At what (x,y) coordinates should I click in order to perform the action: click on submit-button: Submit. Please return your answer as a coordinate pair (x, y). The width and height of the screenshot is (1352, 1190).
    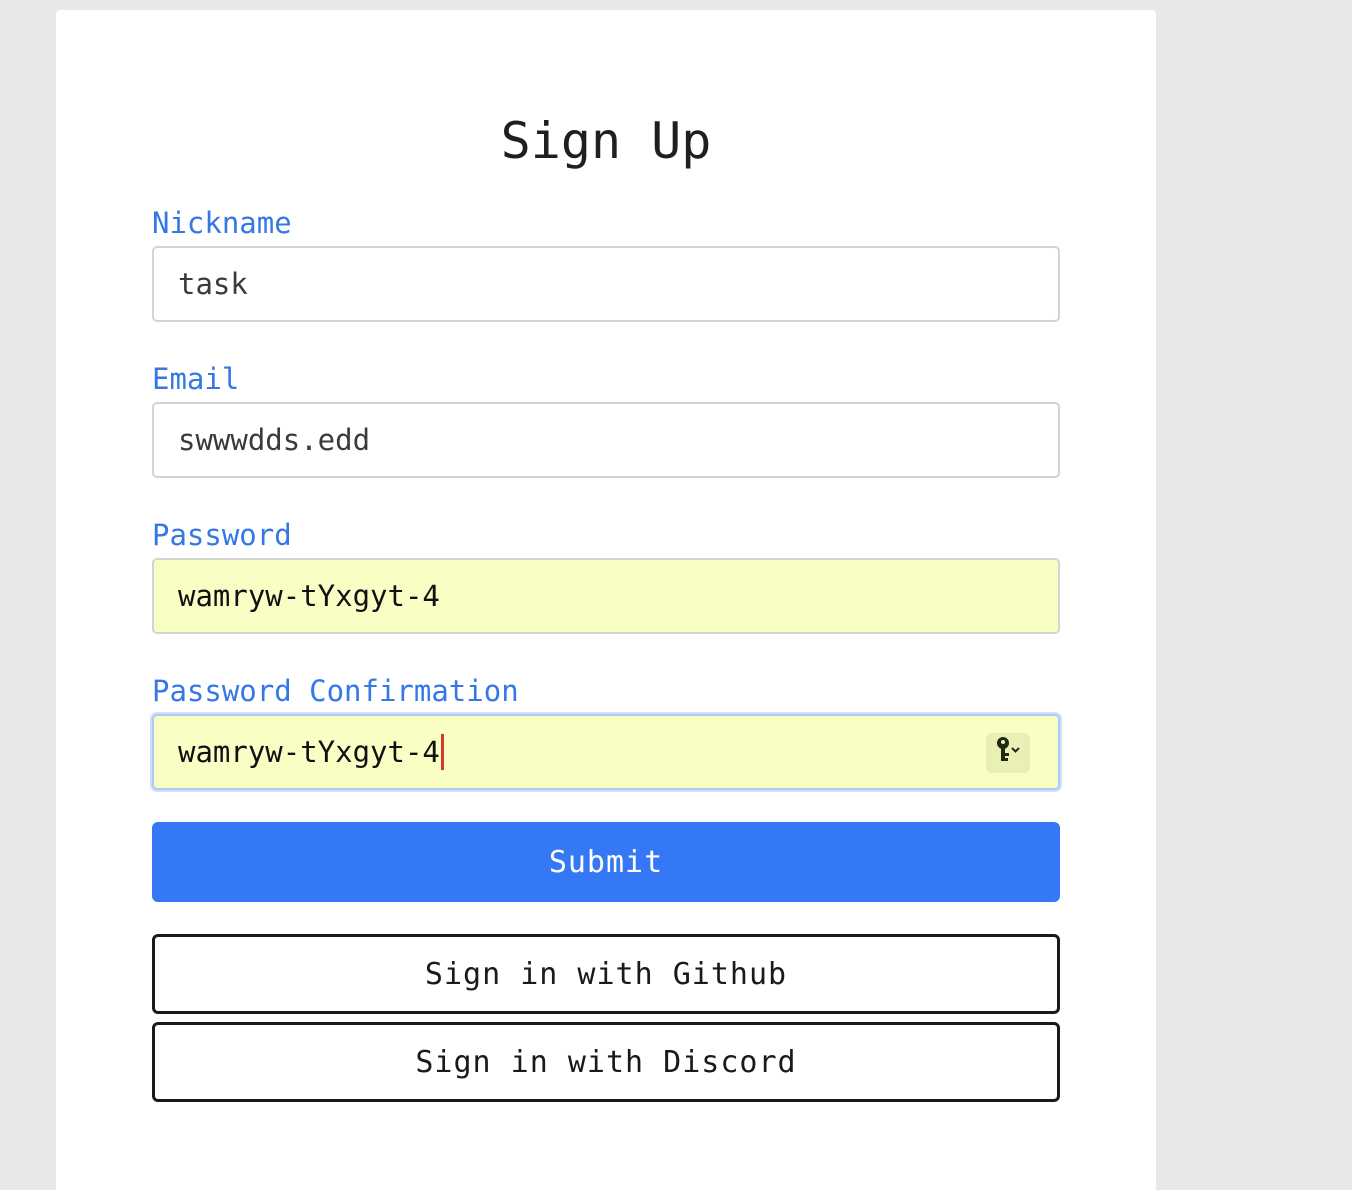
    Looking at the image, I should click on (606, 862).